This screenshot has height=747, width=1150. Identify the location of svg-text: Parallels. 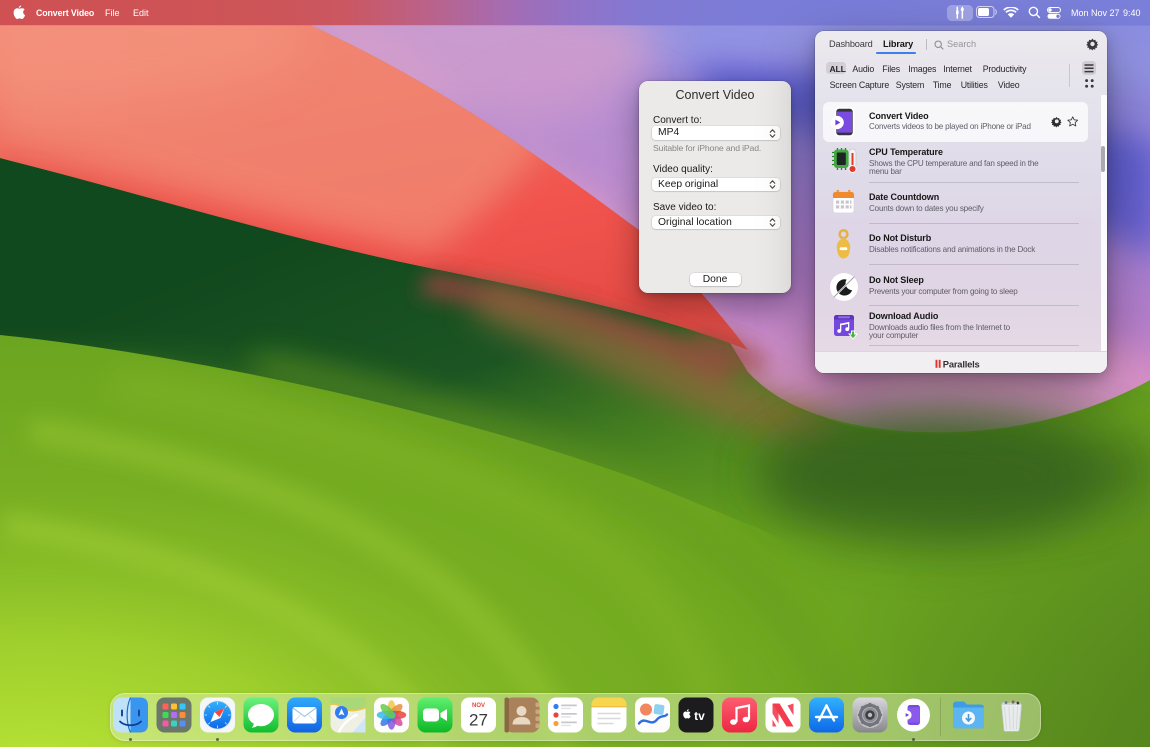
(960, 364).